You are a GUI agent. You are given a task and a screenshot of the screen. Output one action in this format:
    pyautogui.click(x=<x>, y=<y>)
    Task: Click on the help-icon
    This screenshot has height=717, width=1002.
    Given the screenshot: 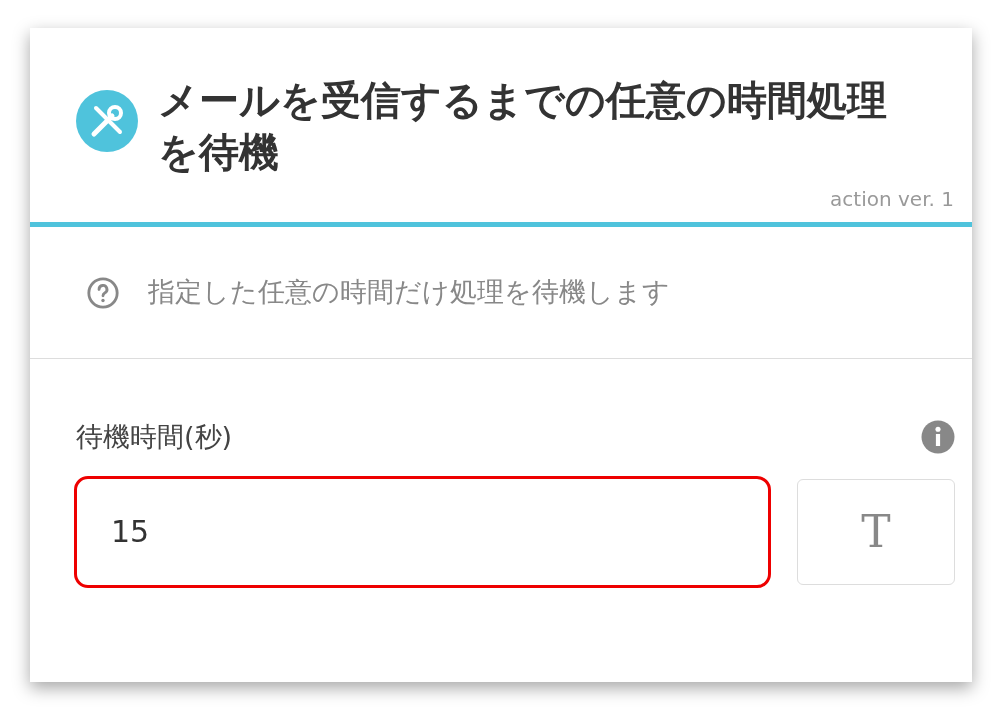 What is the action you would take?
    pyautogui.click(x=103, y=292)
    